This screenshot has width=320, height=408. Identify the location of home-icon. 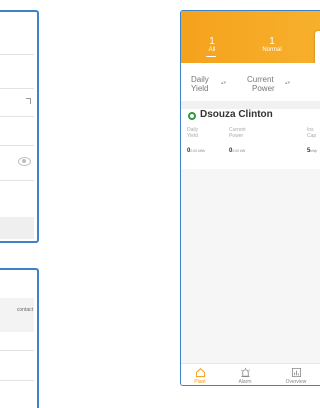
(200, 373).